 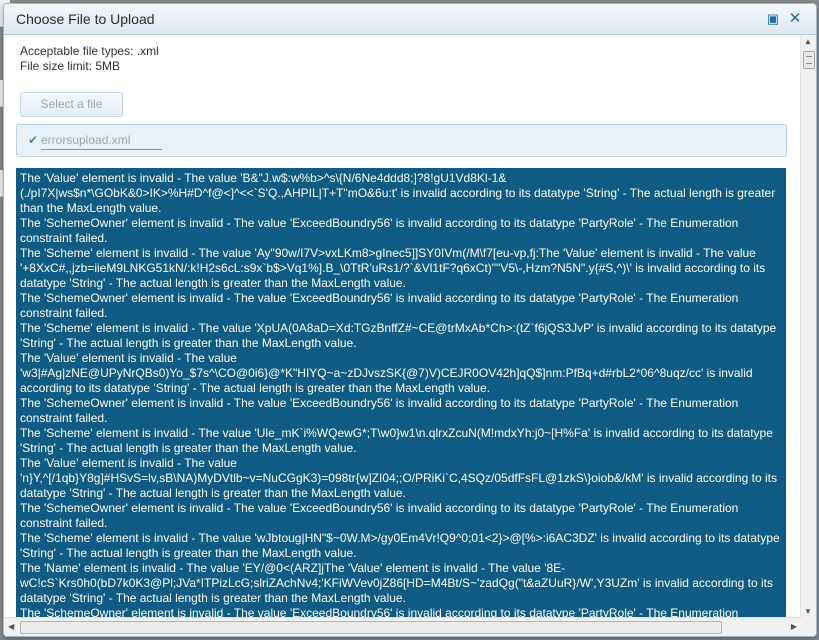 I want to click on scroll-up-icon: ▲, so click(x=808, y=41).